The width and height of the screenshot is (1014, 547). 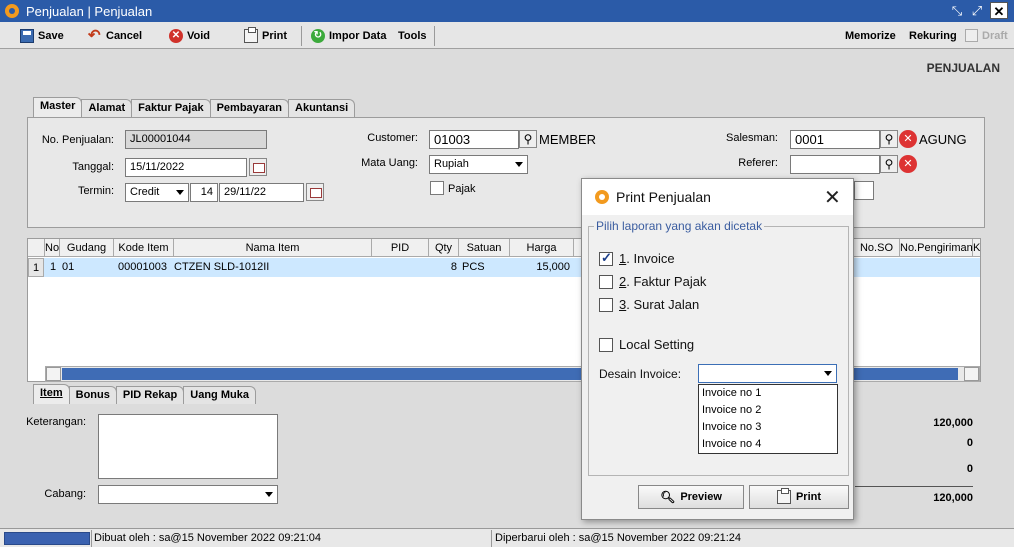 What do you see at coordinates (47, 538) in the screenshot?
I see `status-indicator` at bounding box center [47, 538].